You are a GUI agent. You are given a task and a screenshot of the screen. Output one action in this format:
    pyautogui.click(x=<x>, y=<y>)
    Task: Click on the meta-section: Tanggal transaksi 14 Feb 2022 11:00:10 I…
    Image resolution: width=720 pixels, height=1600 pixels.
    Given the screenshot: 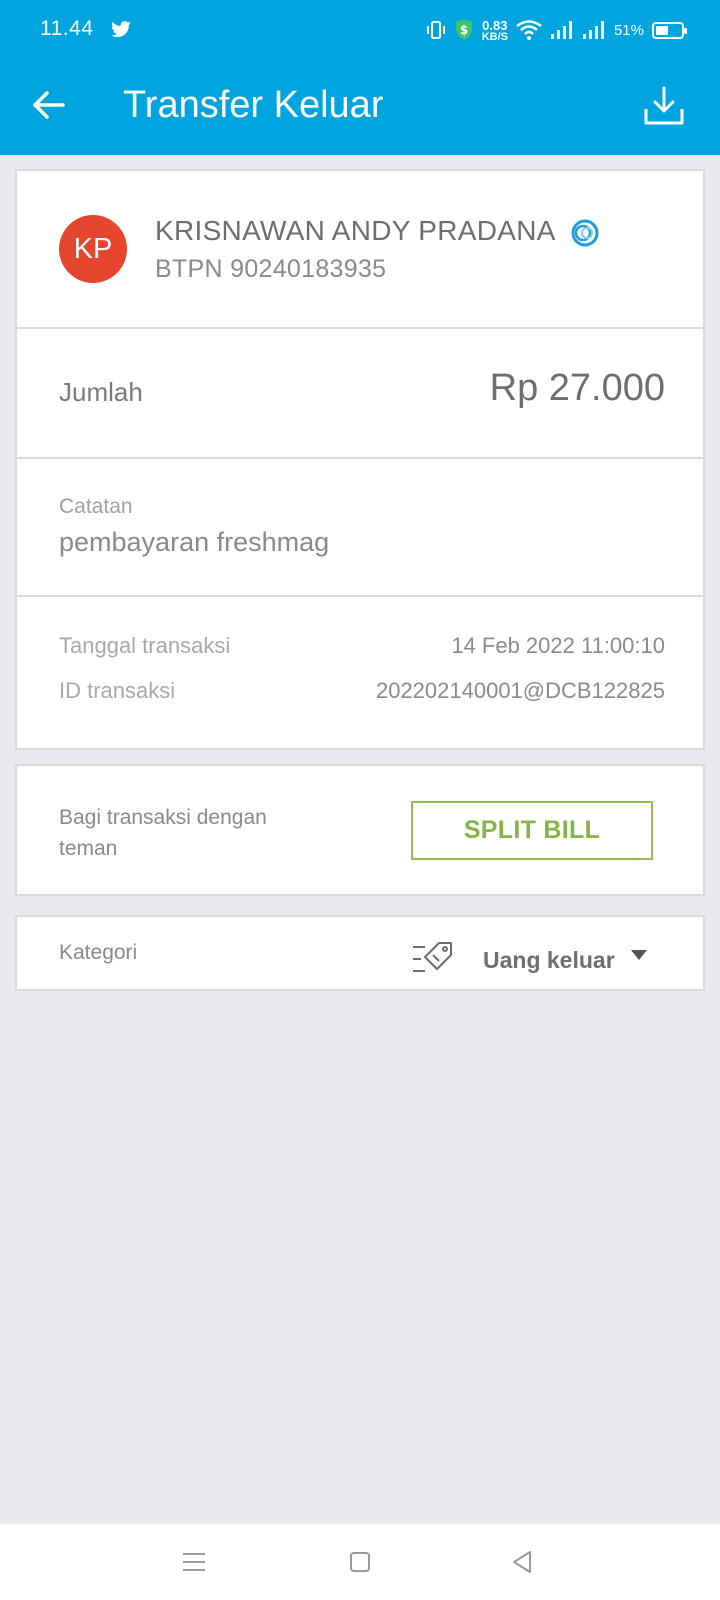 What is the action you would take?
    pyautogui.click(x=360, y=672)
    